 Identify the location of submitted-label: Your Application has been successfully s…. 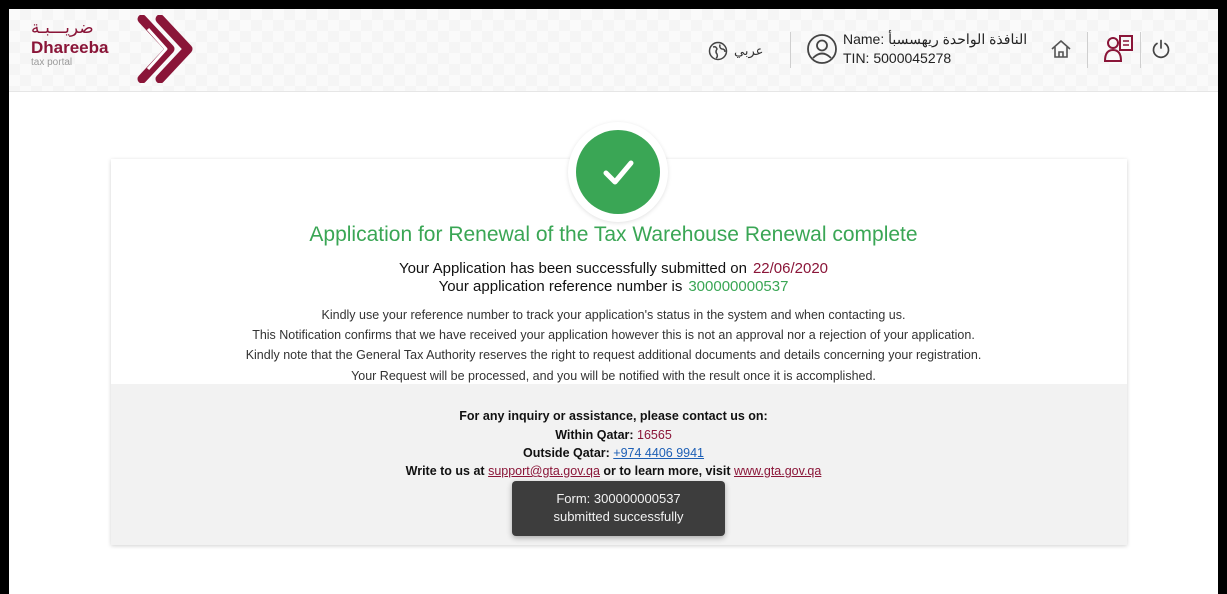
(572, 268).